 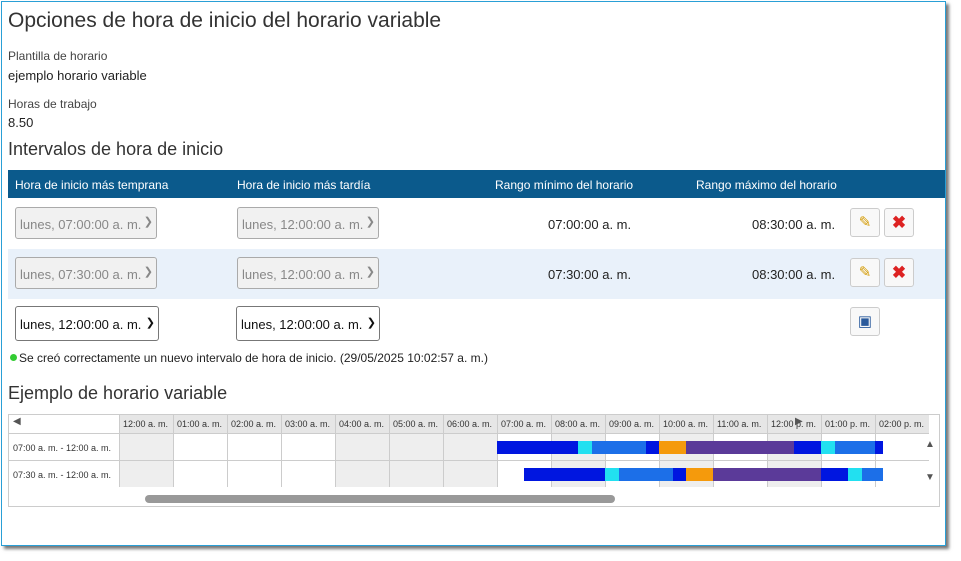 I want to click on min-range-value: 07:00:00 a. m., so click(x=590, y=224).